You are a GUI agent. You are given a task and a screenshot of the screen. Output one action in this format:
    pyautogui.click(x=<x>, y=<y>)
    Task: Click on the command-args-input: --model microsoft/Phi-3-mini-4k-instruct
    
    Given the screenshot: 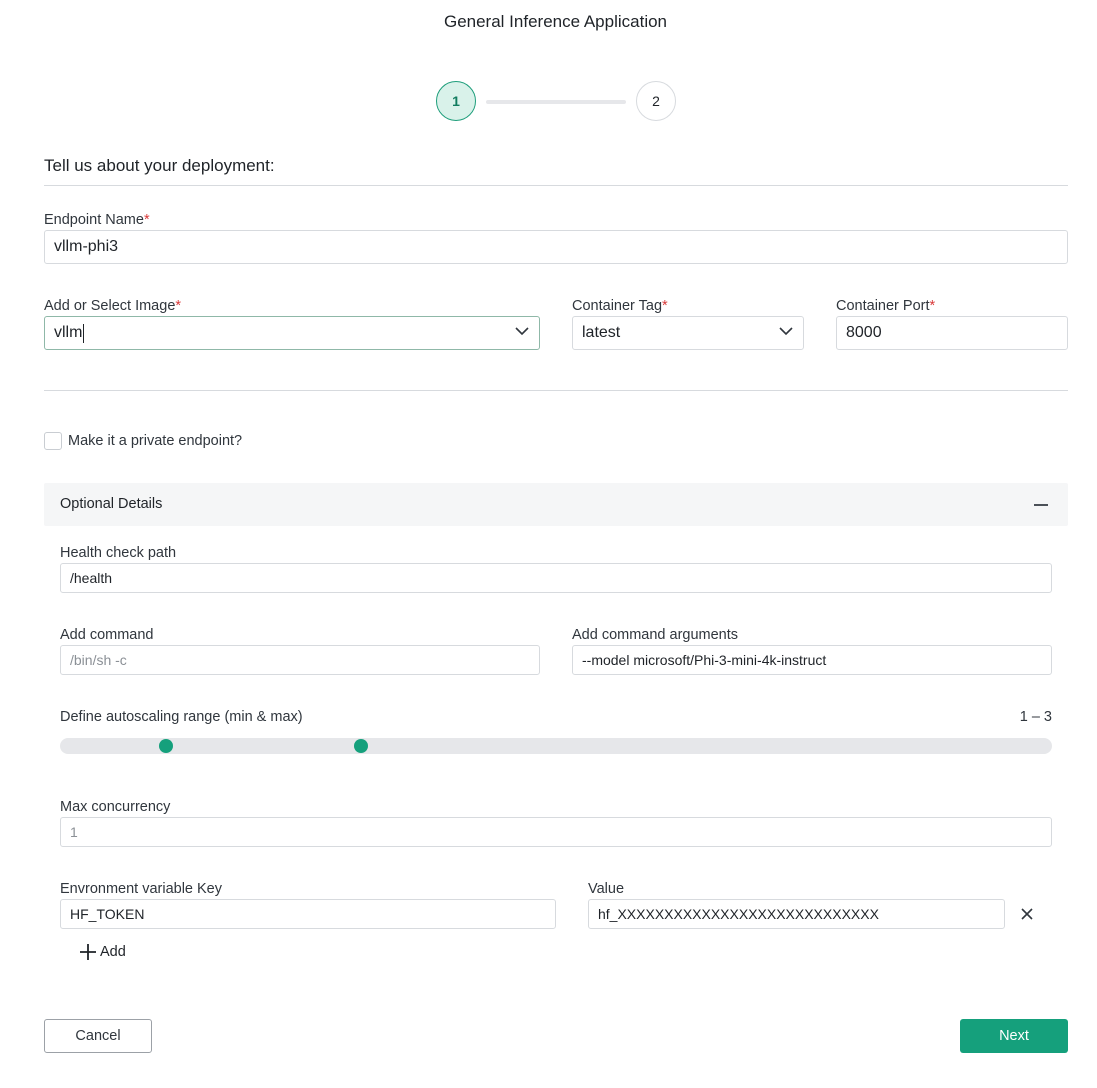 What is the action you would take?
    pyautogui.click(x=812, y=660)
    